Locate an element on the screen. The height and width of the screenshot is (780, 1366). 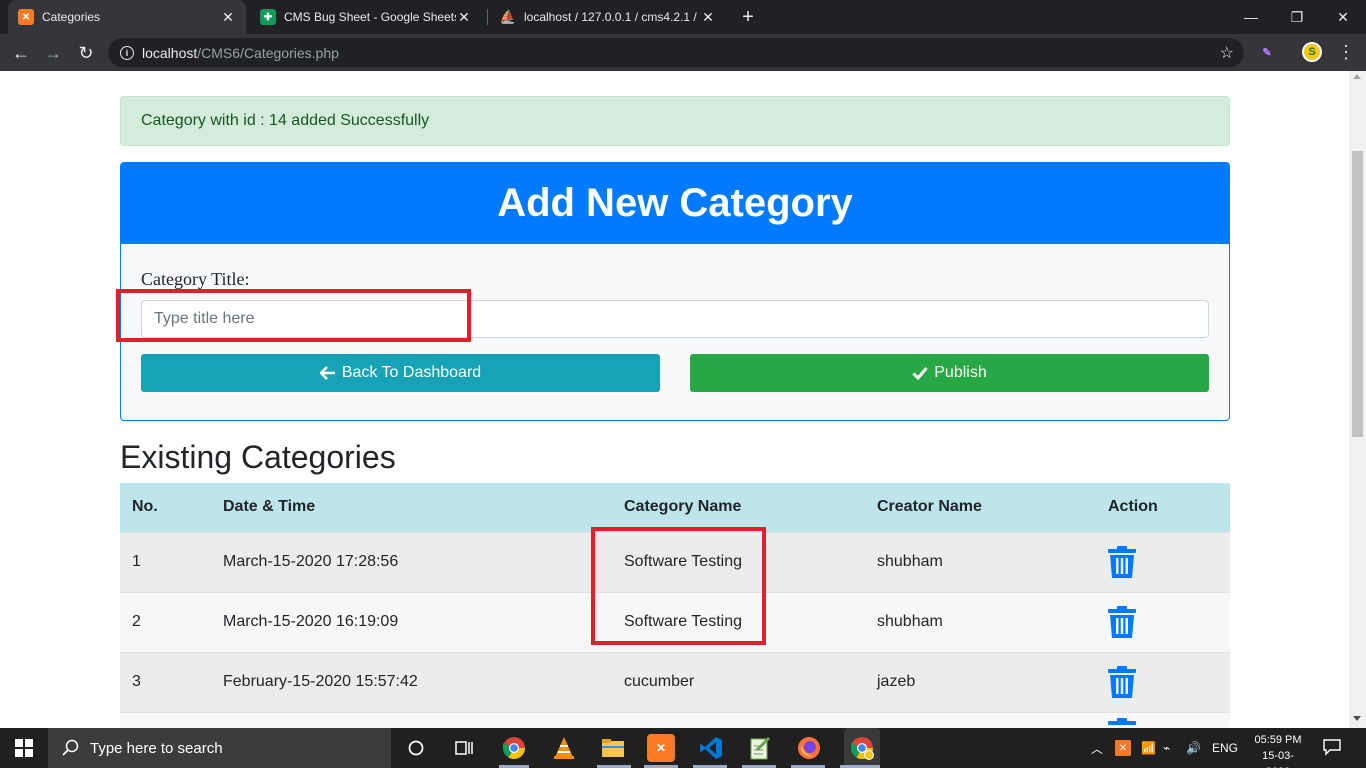
scroll-thumb is located at coordinates (1357, 294).